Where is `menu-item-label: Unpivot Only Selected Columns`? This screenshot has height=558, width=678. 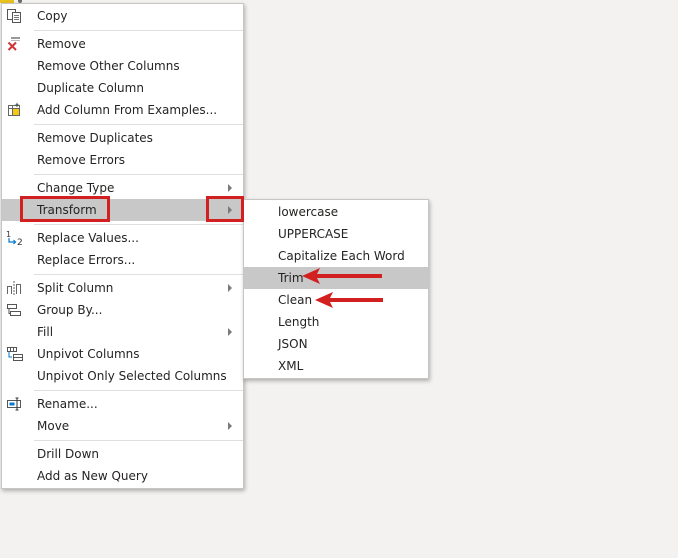 menu-item-label: Unpivot Only Selected Columns is located at coordinates (132, 376).